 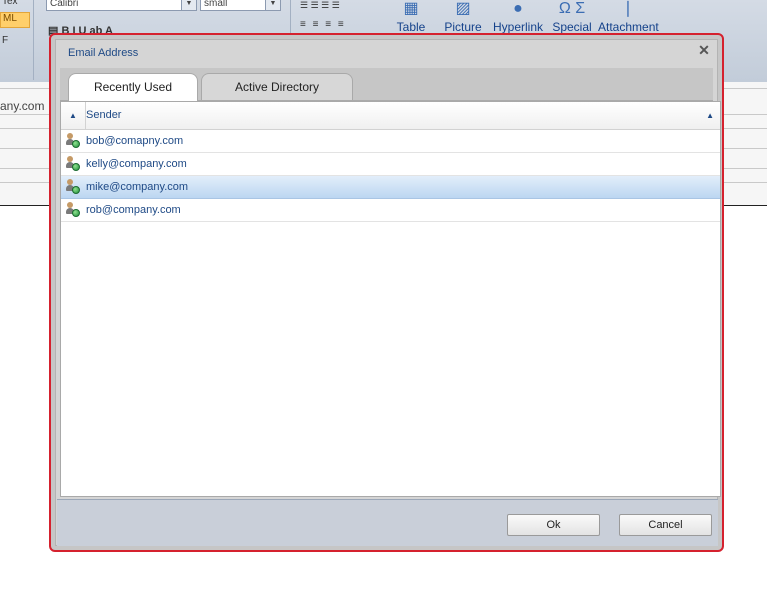 I want to click on table-row: kelly@company.com, so click(x=390, y=164).